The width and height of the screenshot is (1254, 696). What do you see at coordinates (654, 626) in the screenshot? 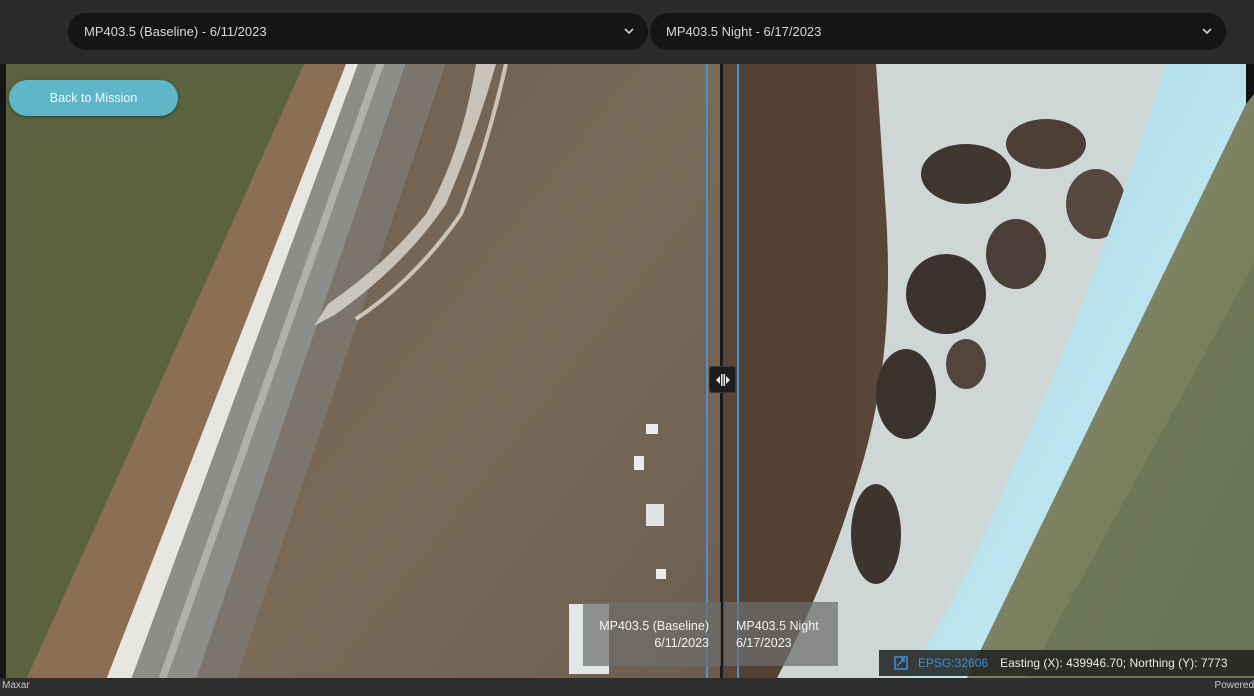
I see `swipe-label-left-name: MP403.5 (Baseline)` at bounding box center [654, 626].